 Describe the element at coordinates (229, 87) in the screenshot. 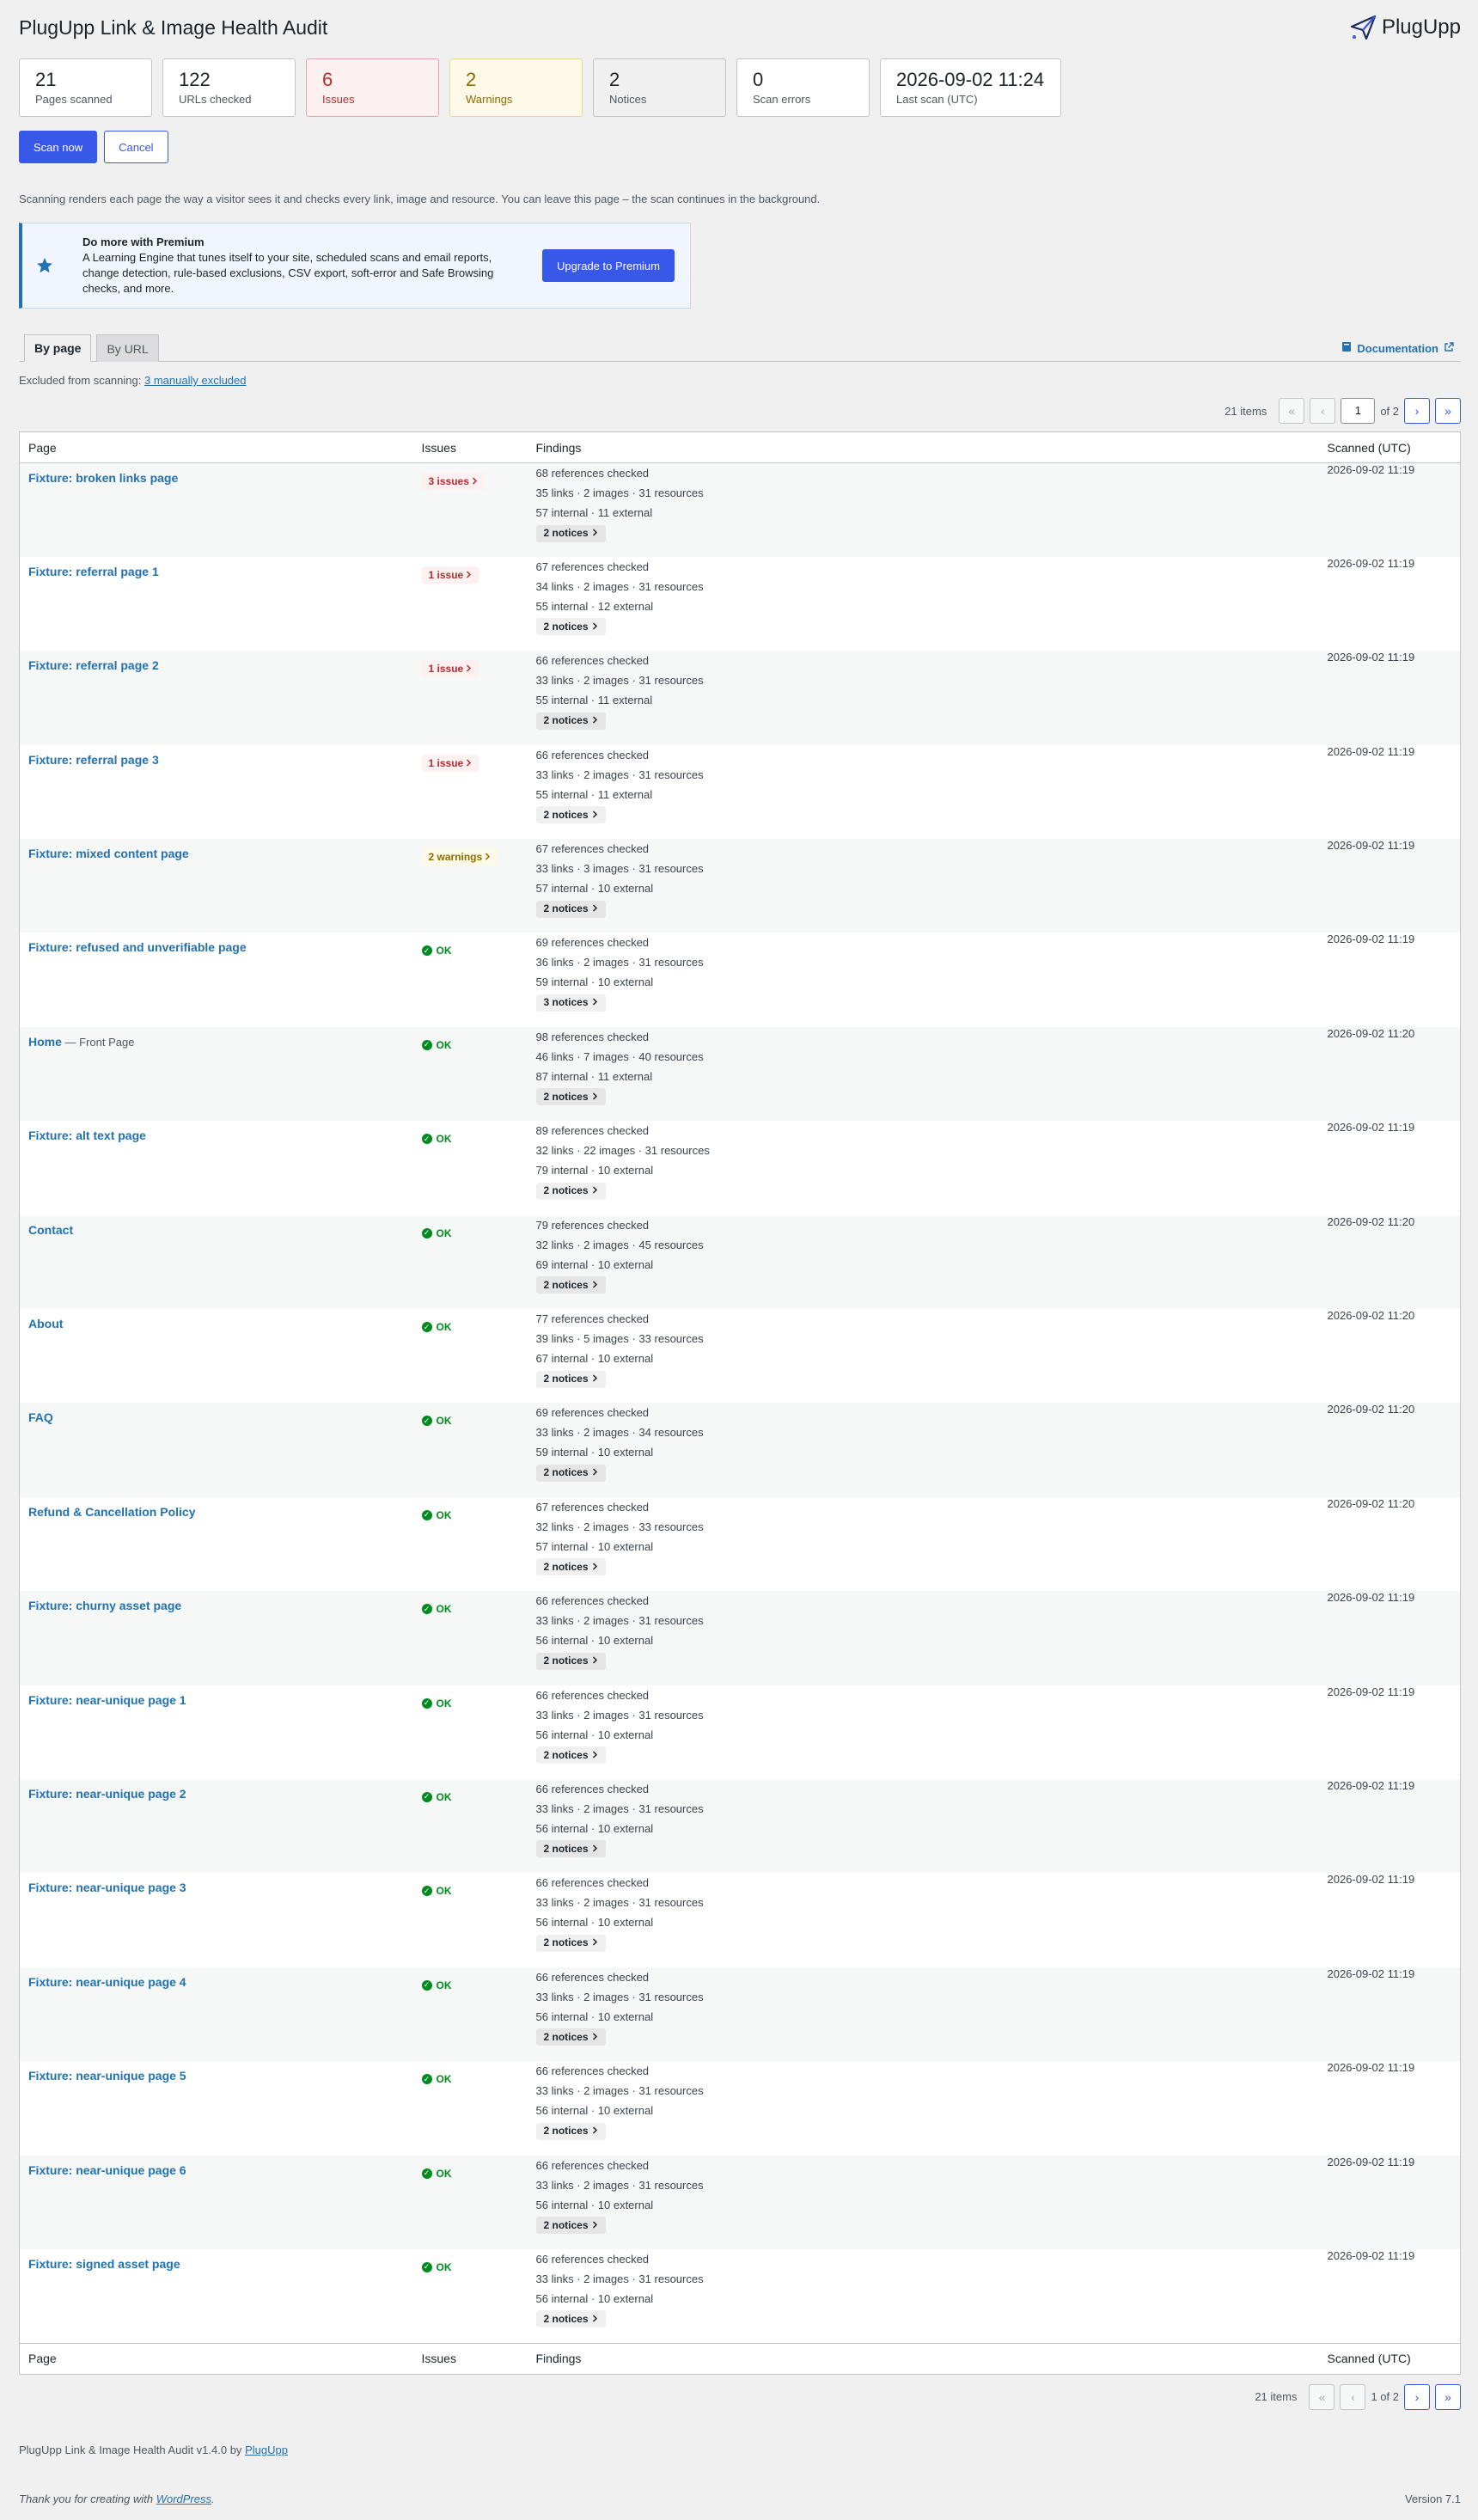

I see `stat-urls-checked: 122 URLs checked` at that location.